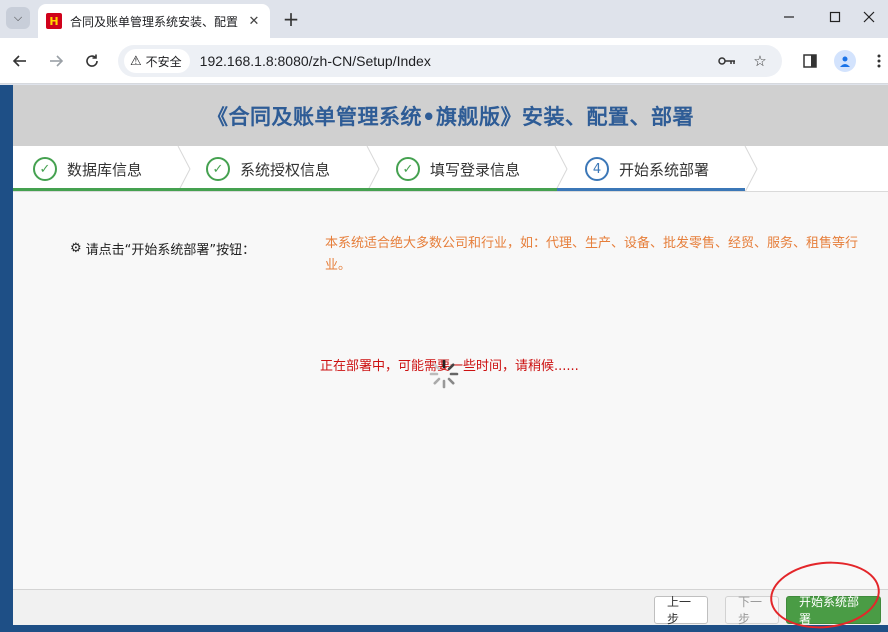 Image resolution: width=888 pixels, height=632 pixels. Describe the element at coordinates (291, 19) in the screenshot. I see `new-tab-button: +` at that location.